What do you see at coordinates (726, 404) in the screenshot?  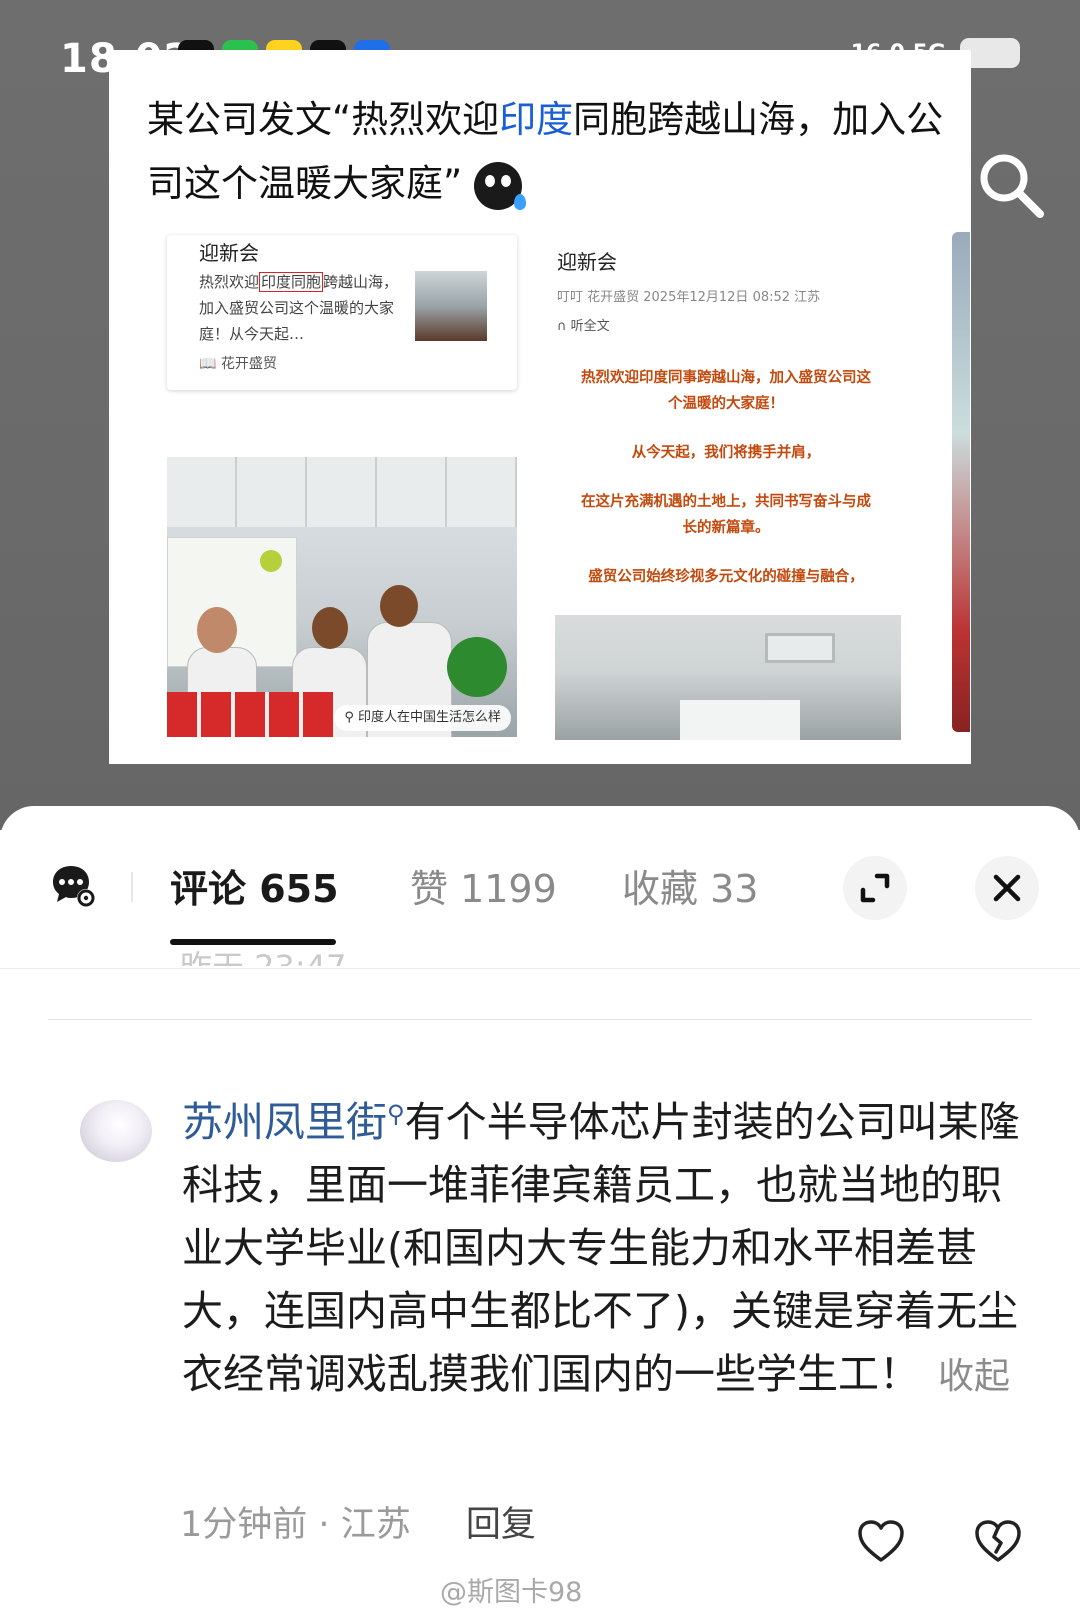 I see `article-line: 个温暖的大家庭！` at bounding box center [726, 404].